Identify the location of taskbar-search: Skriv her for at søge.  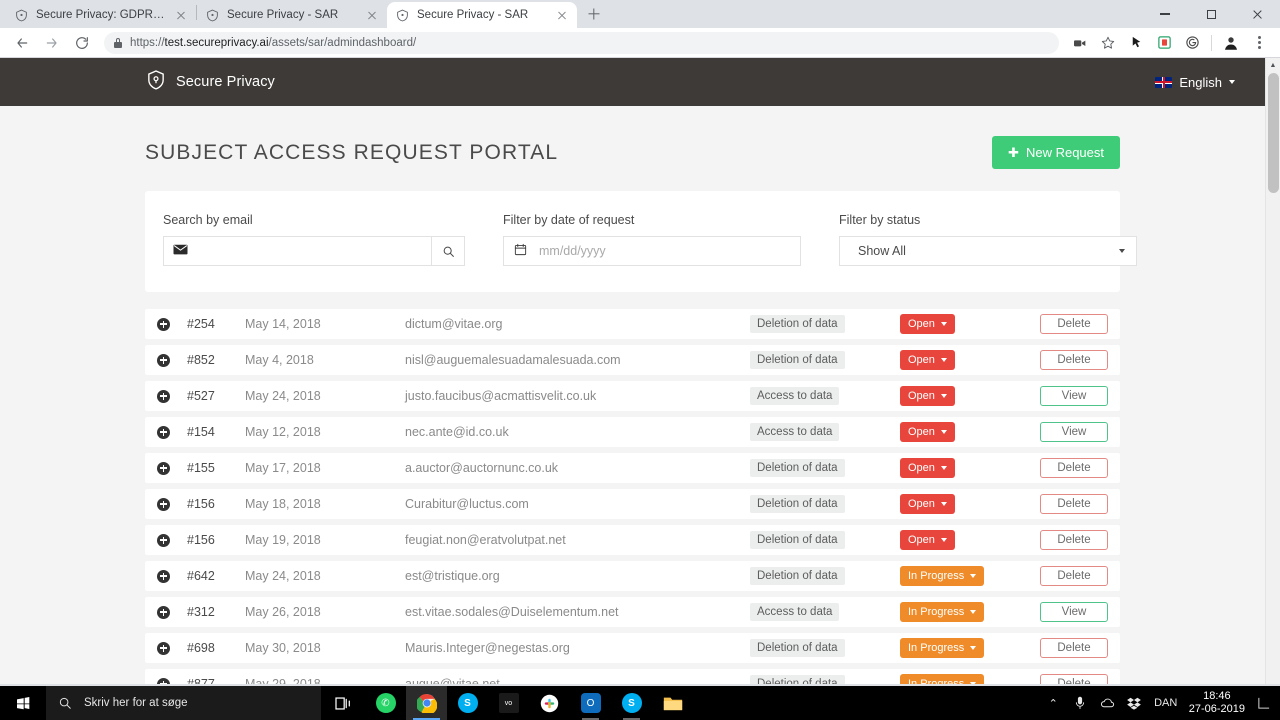
(183, 703).